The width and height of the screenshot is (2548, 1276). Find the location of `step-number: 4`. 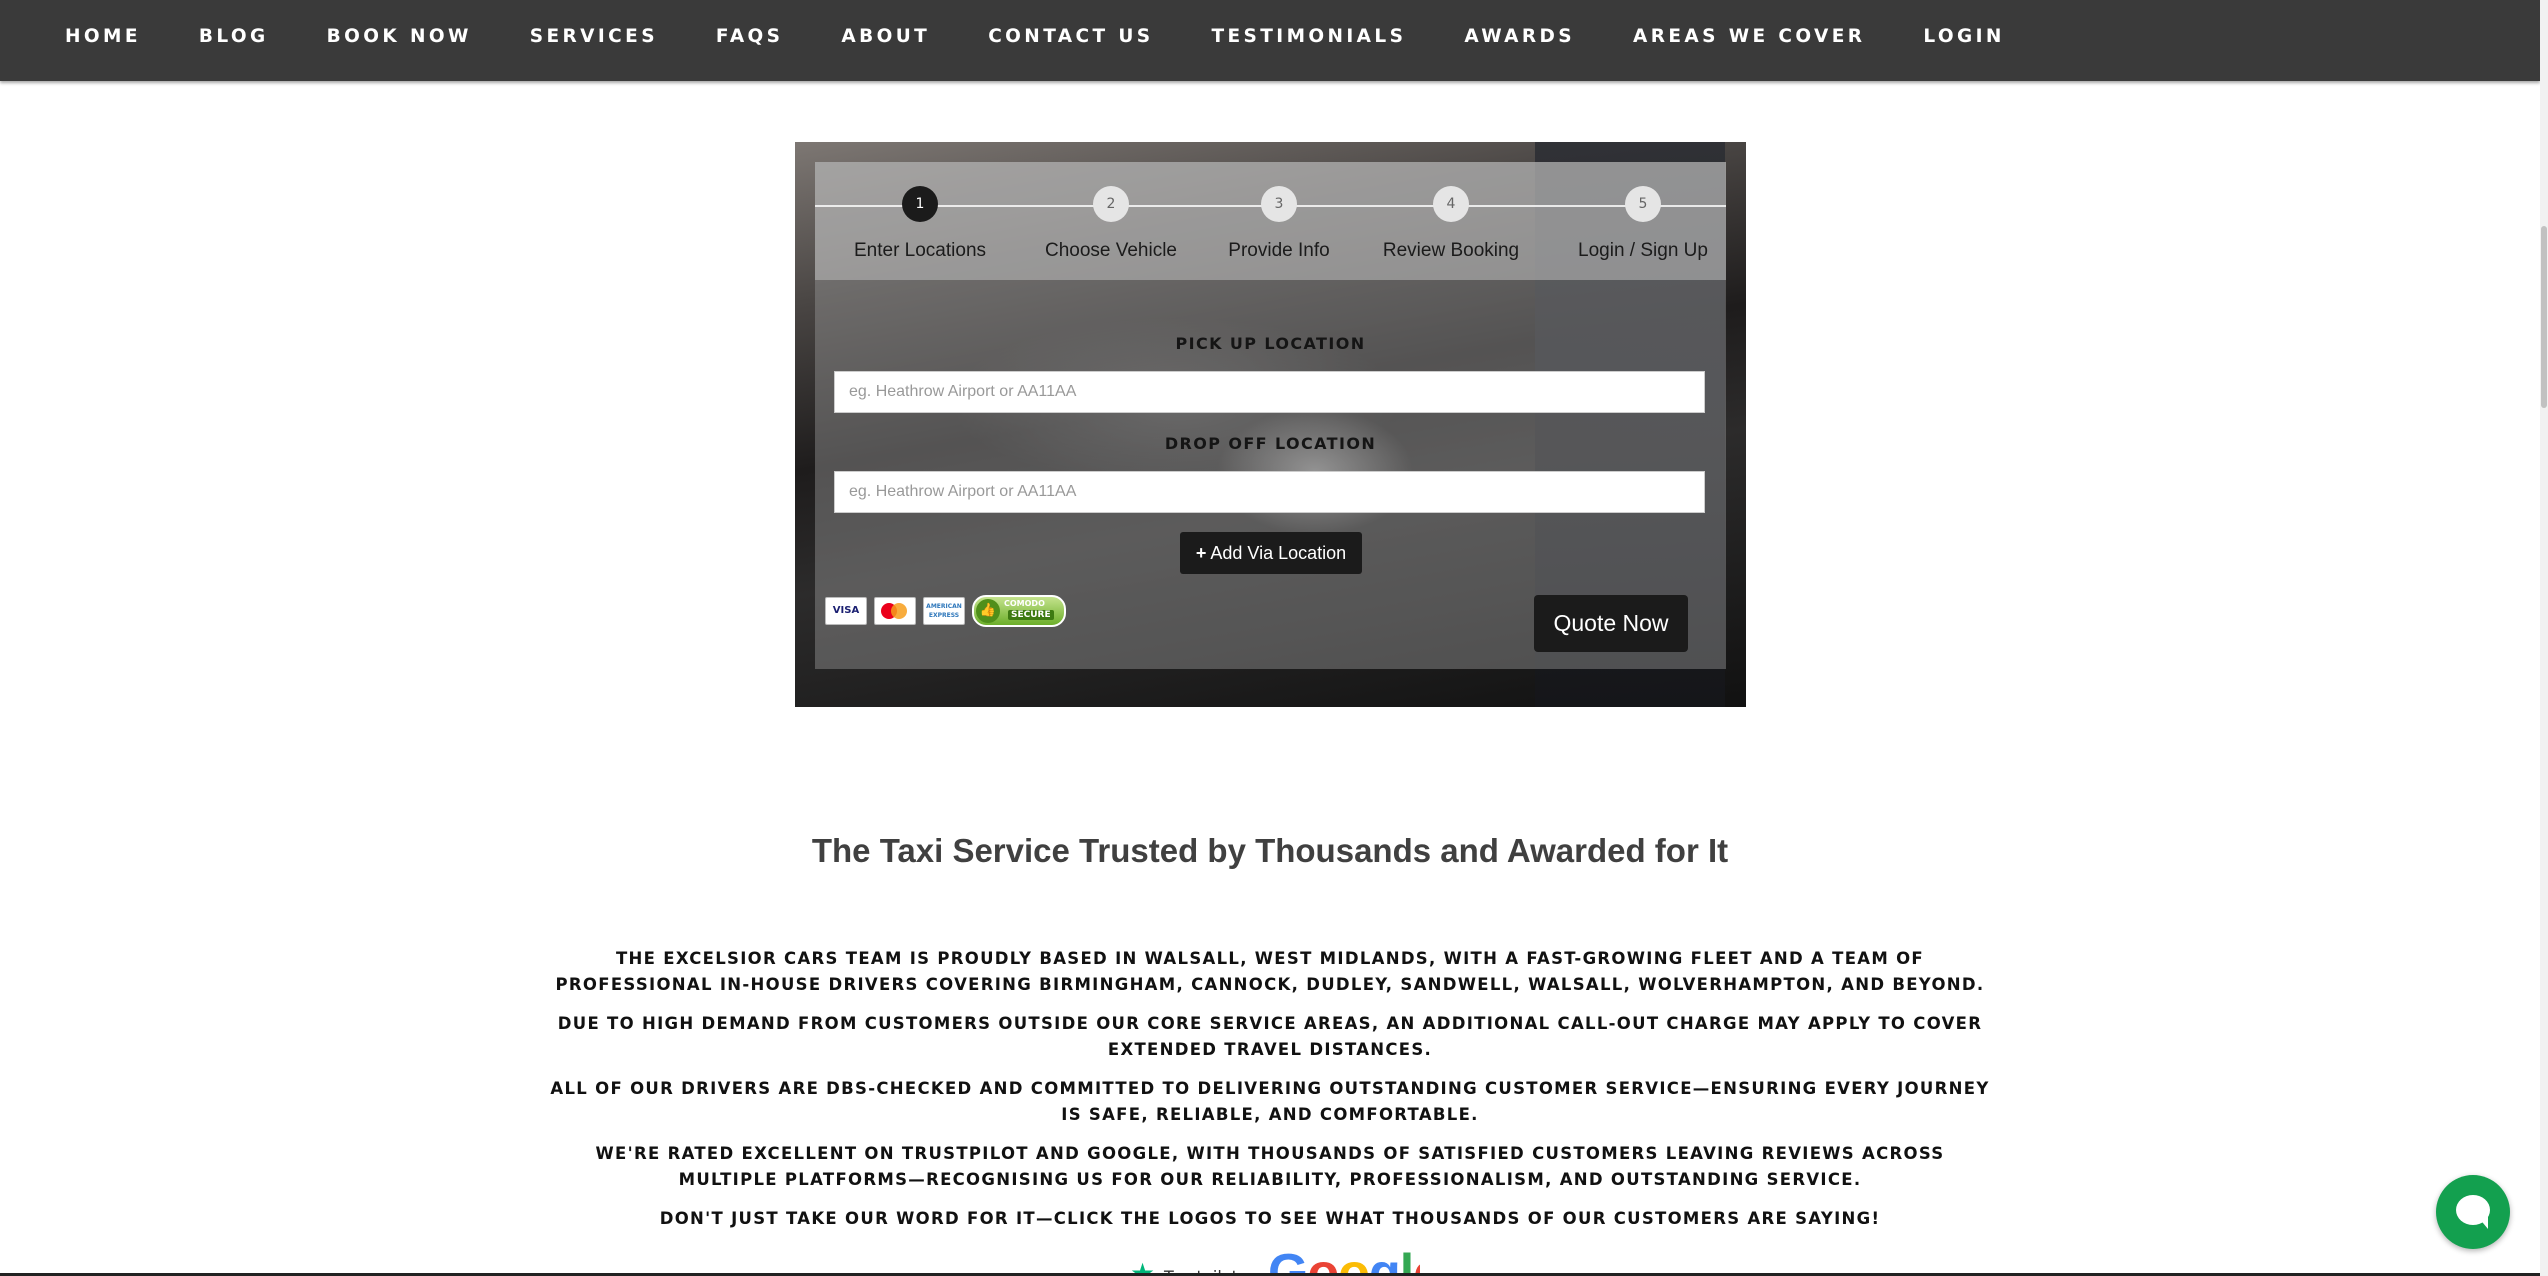

step-number: 4 is located at coordinates (1451, 204).